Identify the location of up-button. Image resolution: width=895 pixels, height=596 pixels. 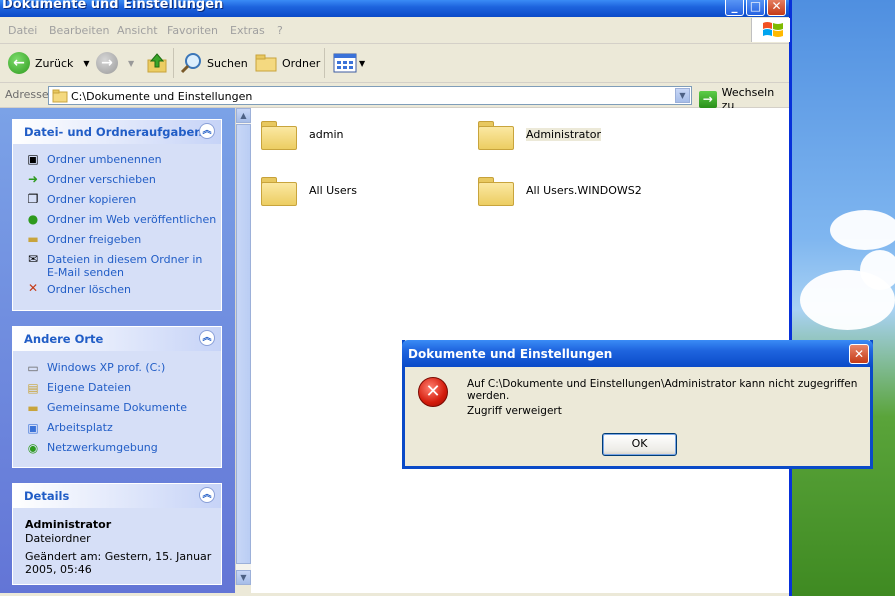
(157, 63).